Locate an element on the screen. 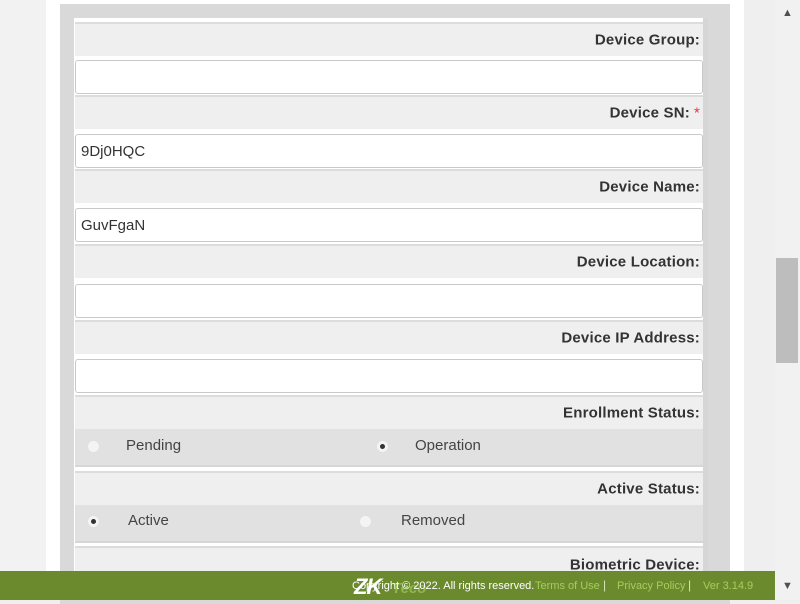  form-gutter is located at coordinates (705, 298).